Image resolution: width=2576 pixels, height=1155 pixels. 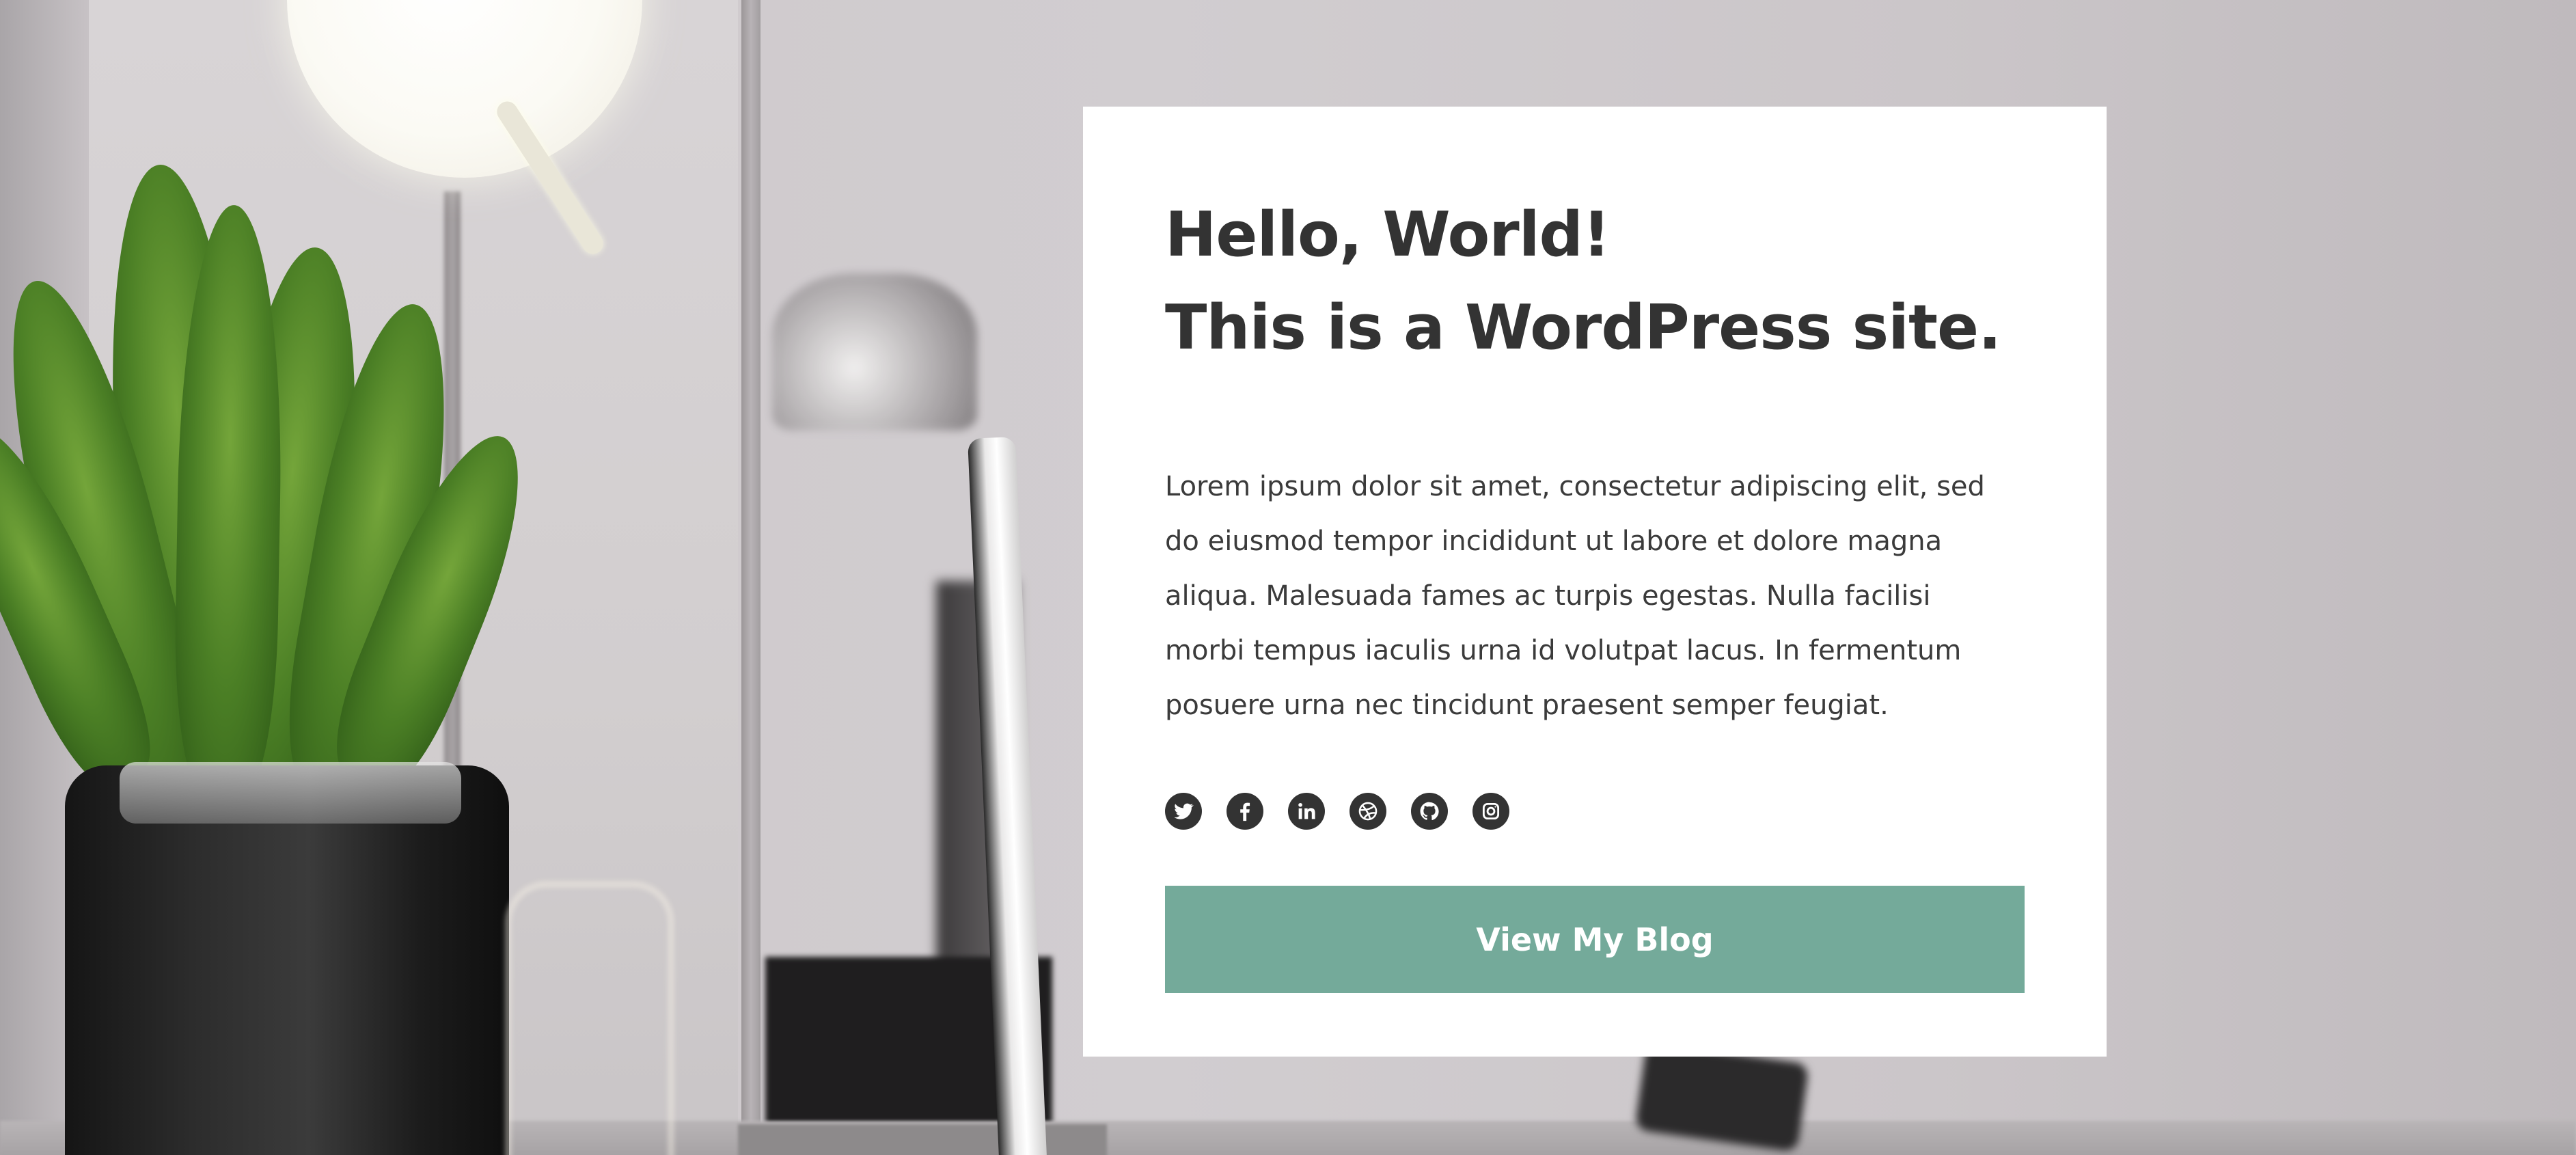 I want to click on background-desk-lamp, so click(x=874, y=352).